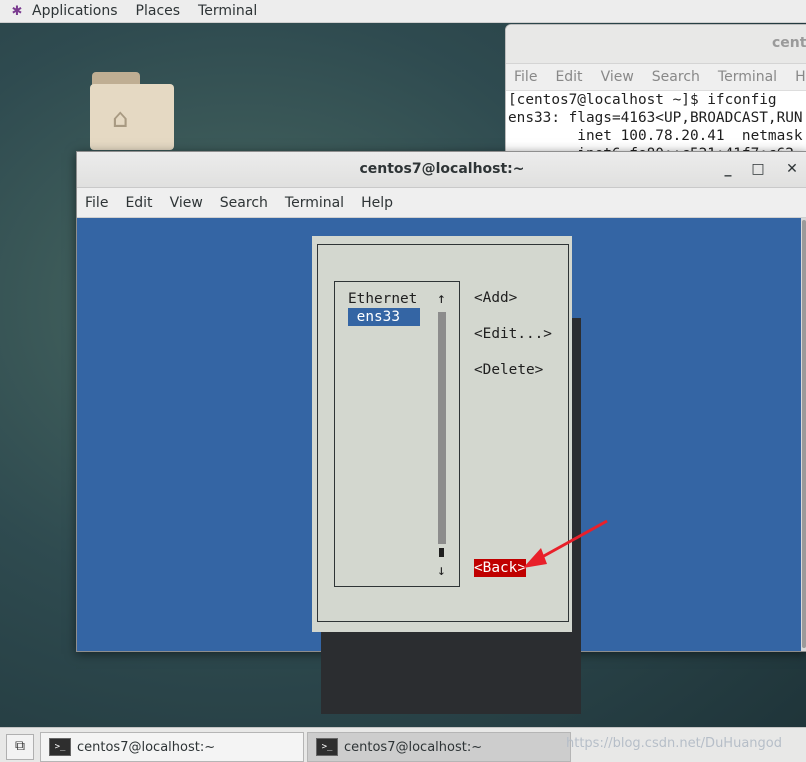  What do you see at coordinates (789, 43) in the screenshot?
I see `background-terminal-title: cento` at bounding box center [789, 43].